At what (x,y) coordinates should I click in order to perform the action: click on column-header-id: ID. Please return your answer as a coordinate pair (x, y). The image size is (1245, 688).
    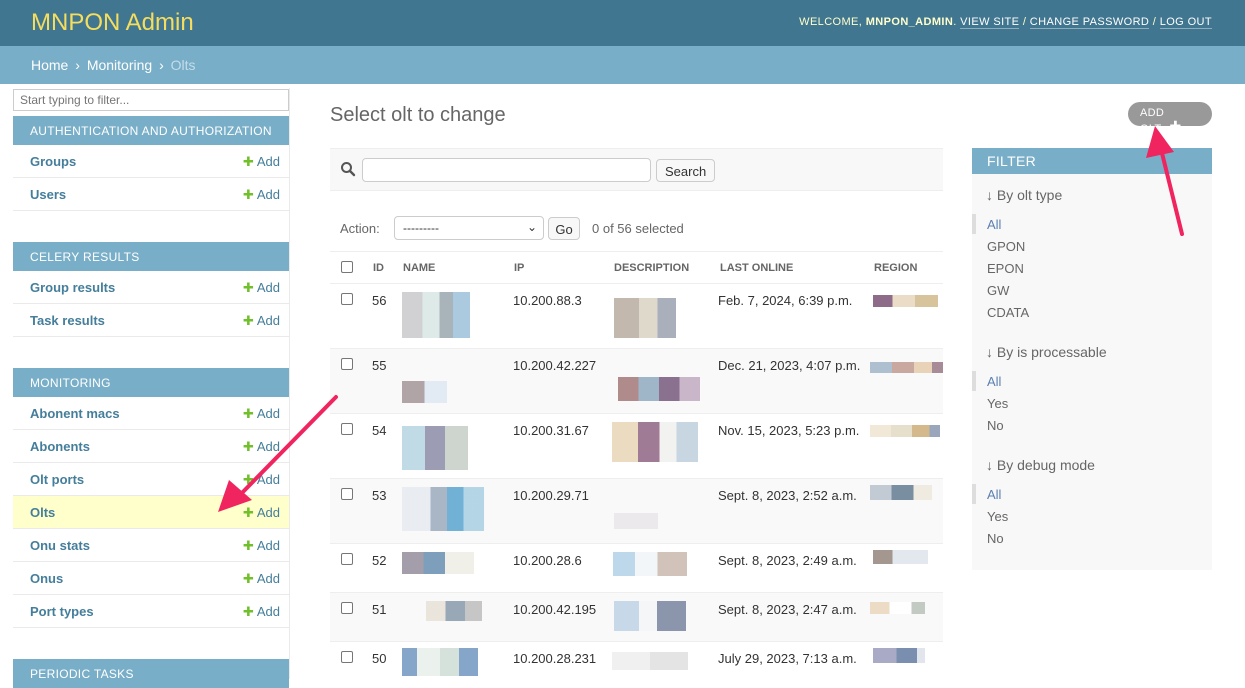
    Looking at the image, I should click on (378, 268).